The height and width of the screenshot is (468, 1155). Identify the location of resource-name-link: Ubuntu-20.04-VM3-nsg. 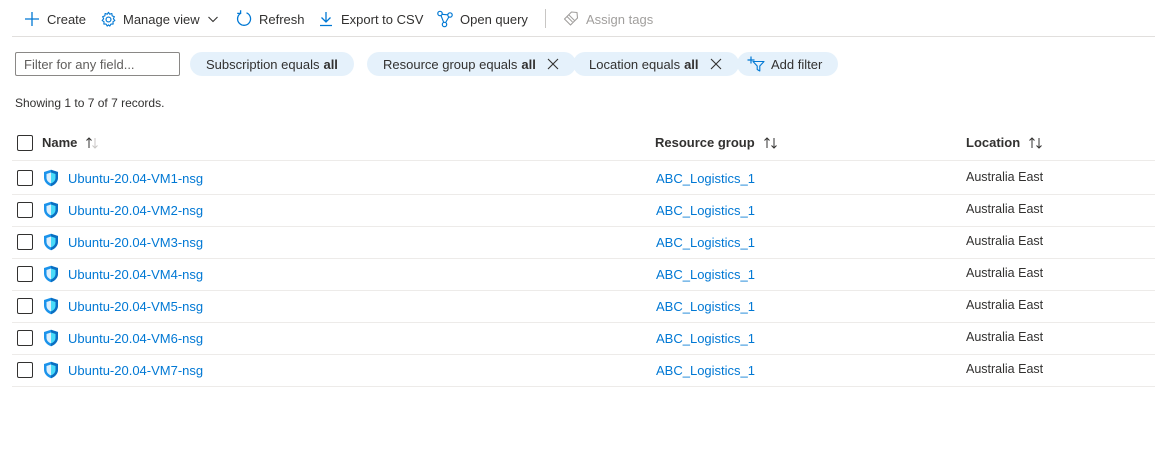
(135, 242).